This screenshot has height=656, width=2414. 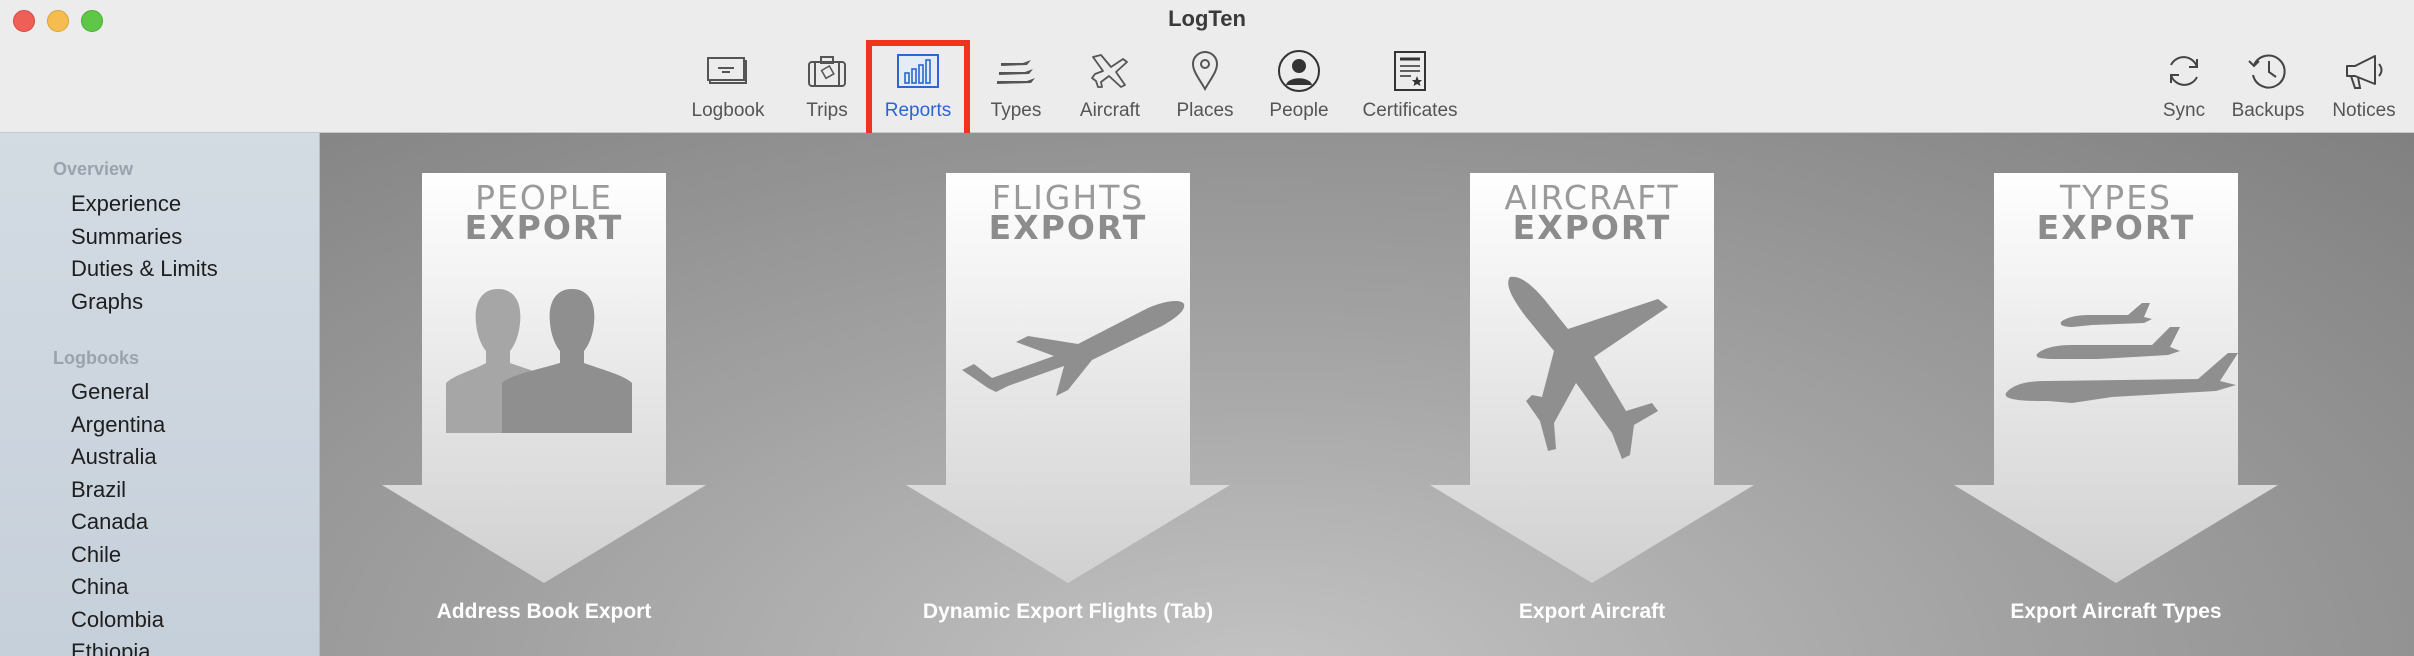 What do you see at coordinates (1299, 71) in the screenshot?
I see `person-icon` at bounding box center [1299, 71].